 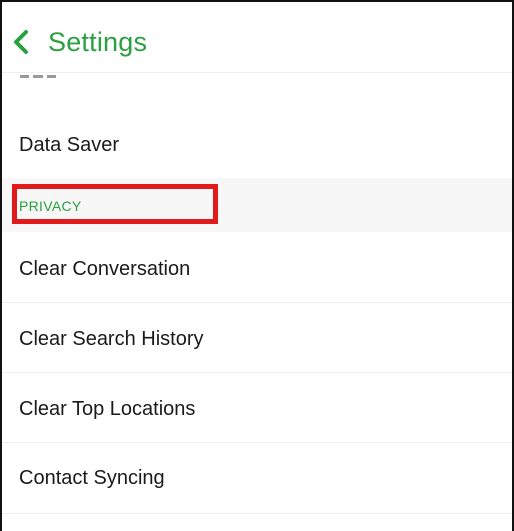 What do you see at coordinates (111, 339) in the screenshot?
I see `clear-search-history-label: Clear Search History` at bounding box center [111, 339].